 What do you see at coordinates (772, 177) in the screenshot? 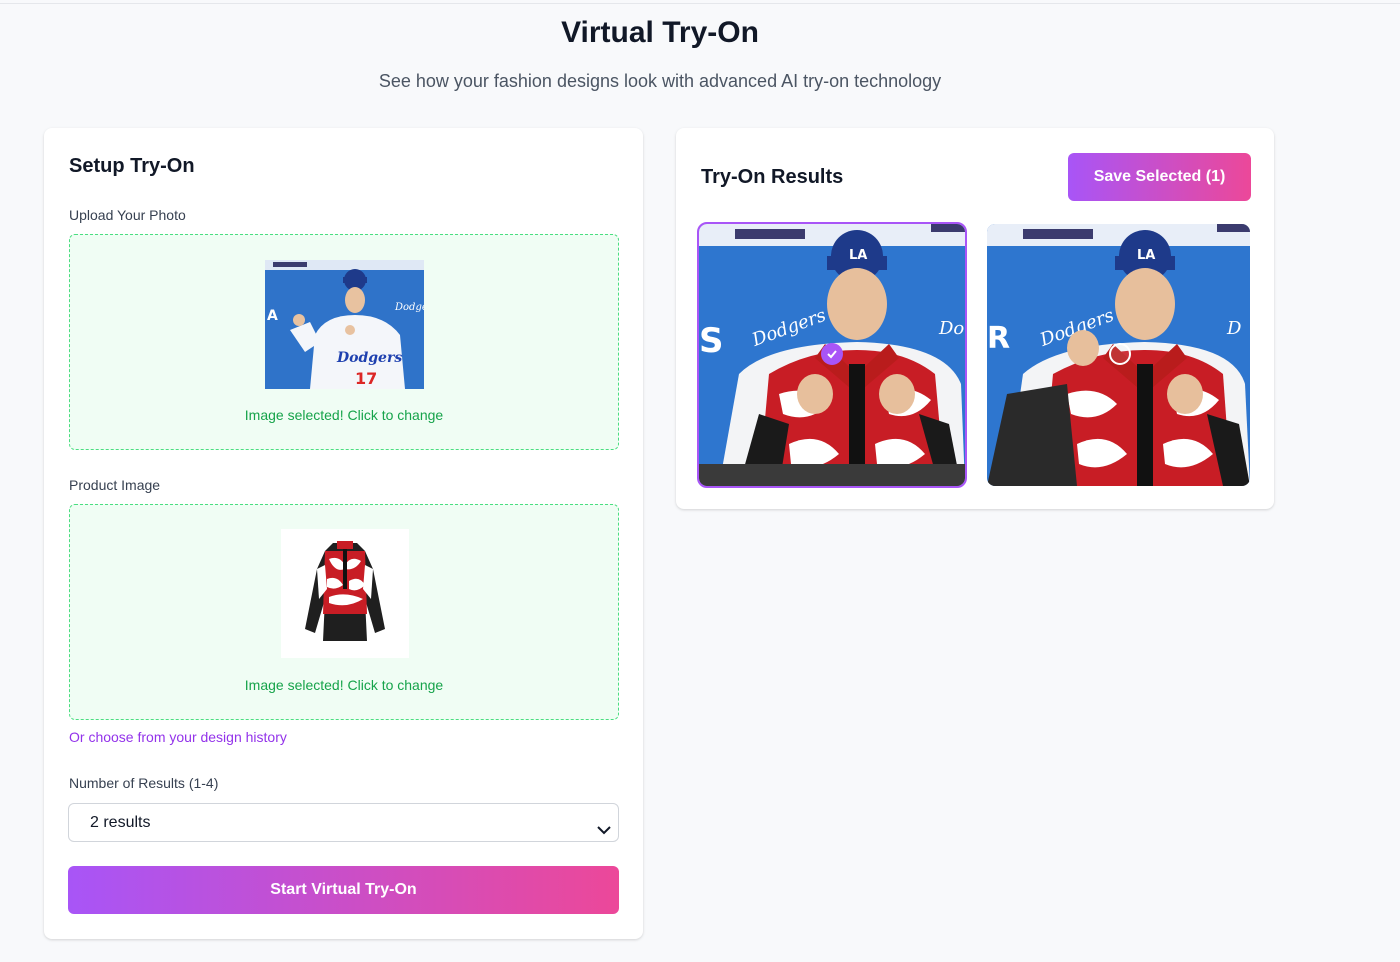
I see `results-title: Try-On Results` at bounding box center [772, 177].